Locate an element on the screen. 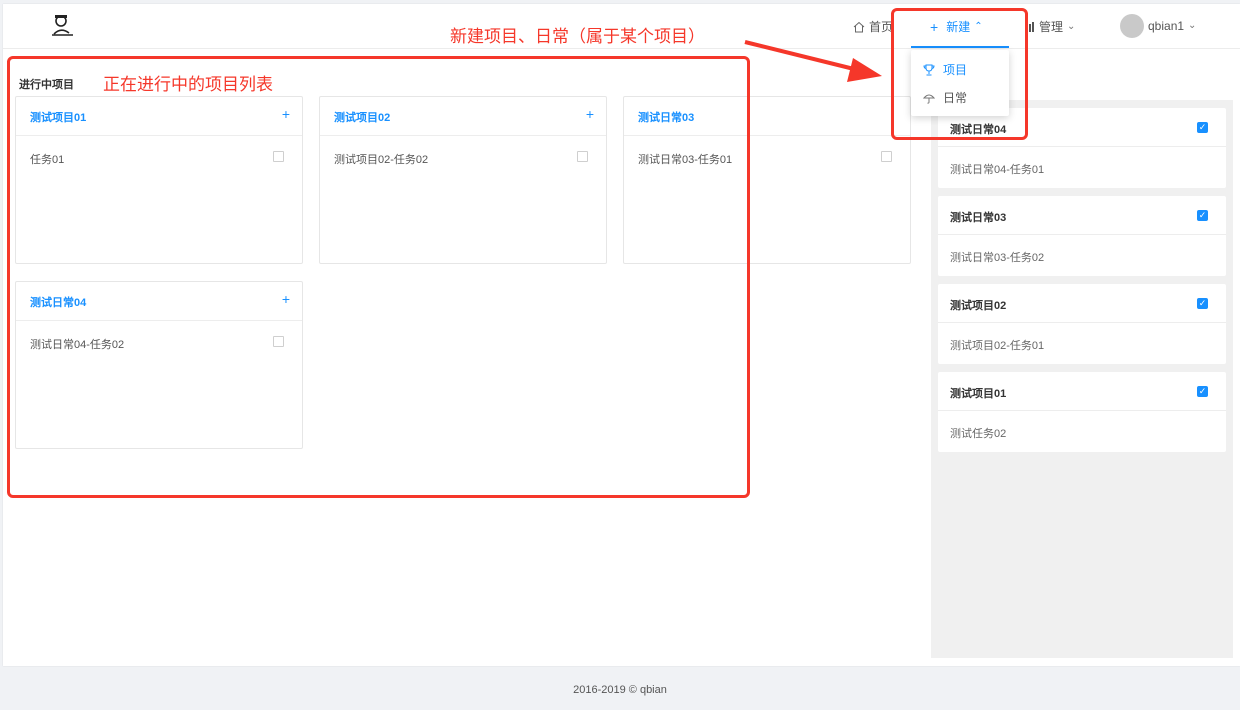 The height and width of the screenshot is (710, 1240). dropdown-item-daily: 日常 is located at coordinates (945, 98).